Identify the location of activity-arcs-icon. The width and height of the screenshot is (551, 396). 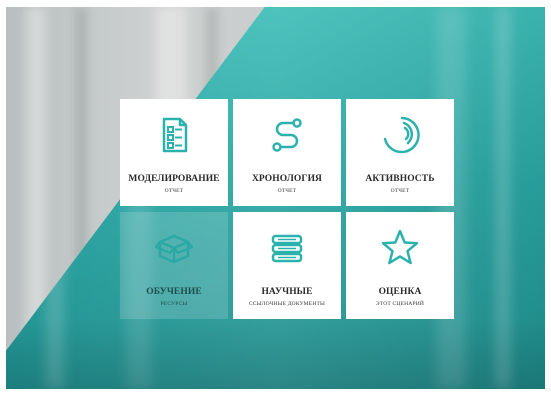
(401, 135).